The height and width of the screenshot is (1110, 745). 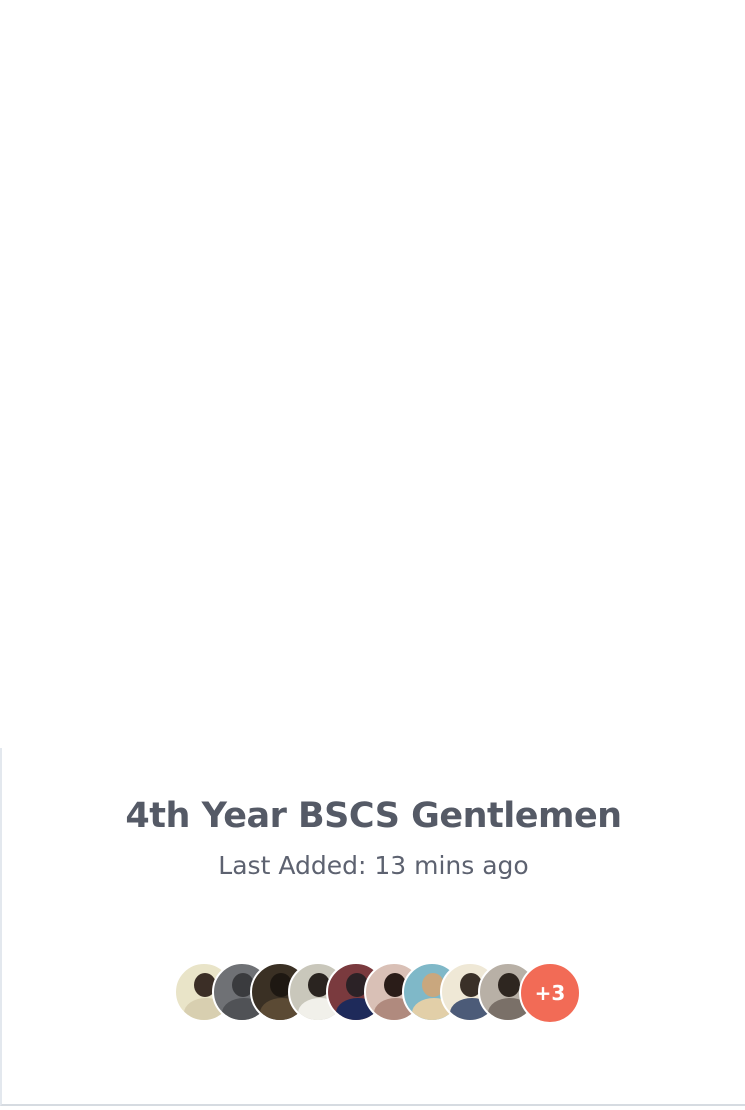 What do you see at coordinates (373, 865) in the screenshot?
I see `last-added-text: Last Added: 13 mins ago` at bounding box center [373, 865].